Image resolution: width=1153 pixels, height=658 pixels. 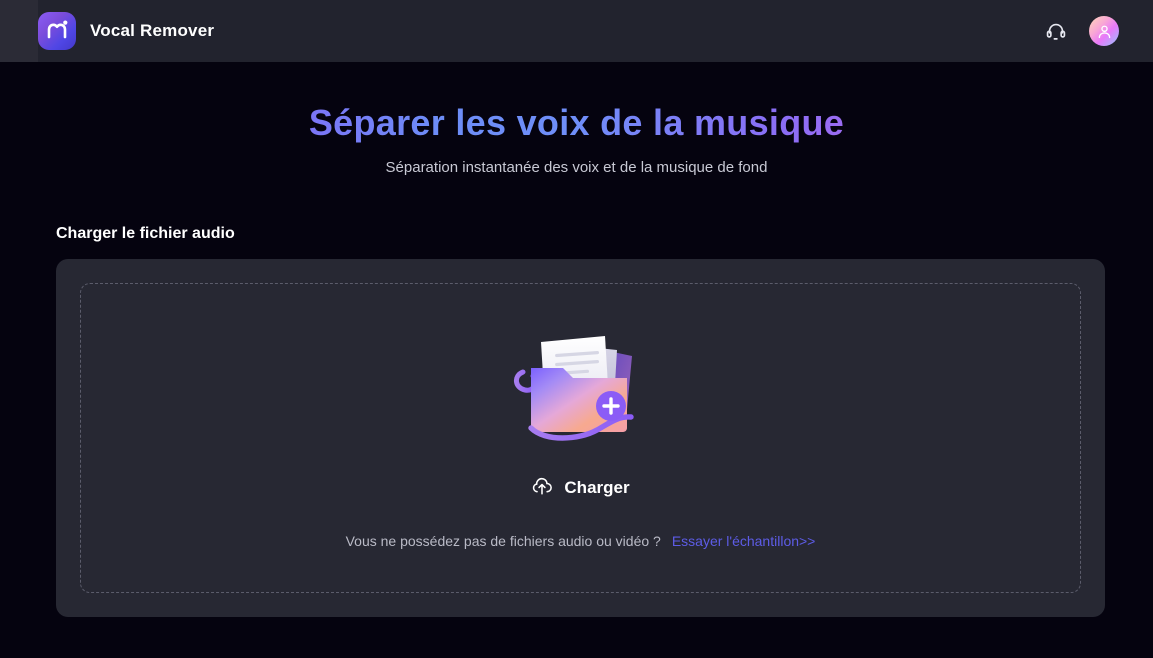 I want to click on upload-button: Charger, so click(x=580, y=488).